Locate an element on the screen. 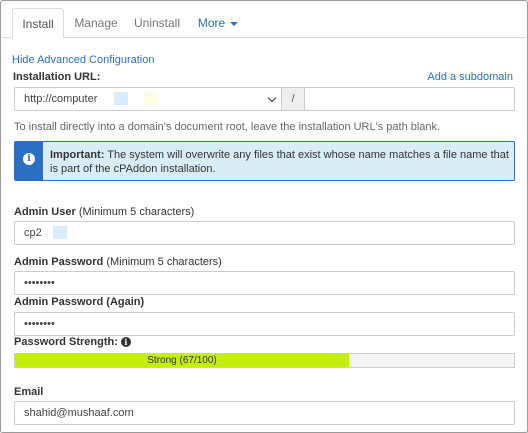  redacted-block-faint is located at coordinates (151, 98).